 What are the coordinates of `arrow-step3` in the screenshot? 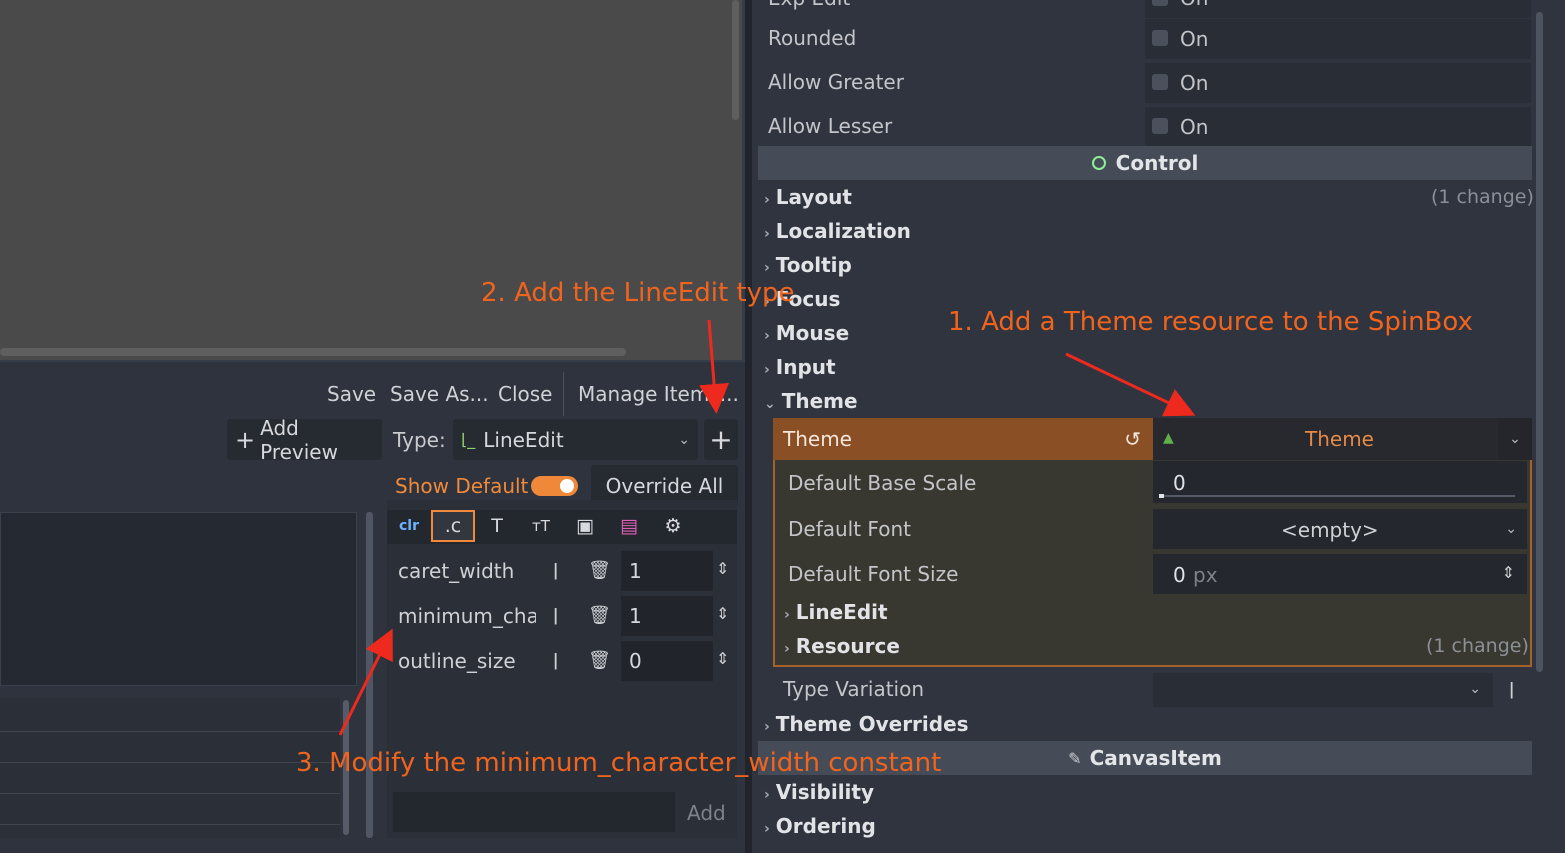 It's located at (365, 682).